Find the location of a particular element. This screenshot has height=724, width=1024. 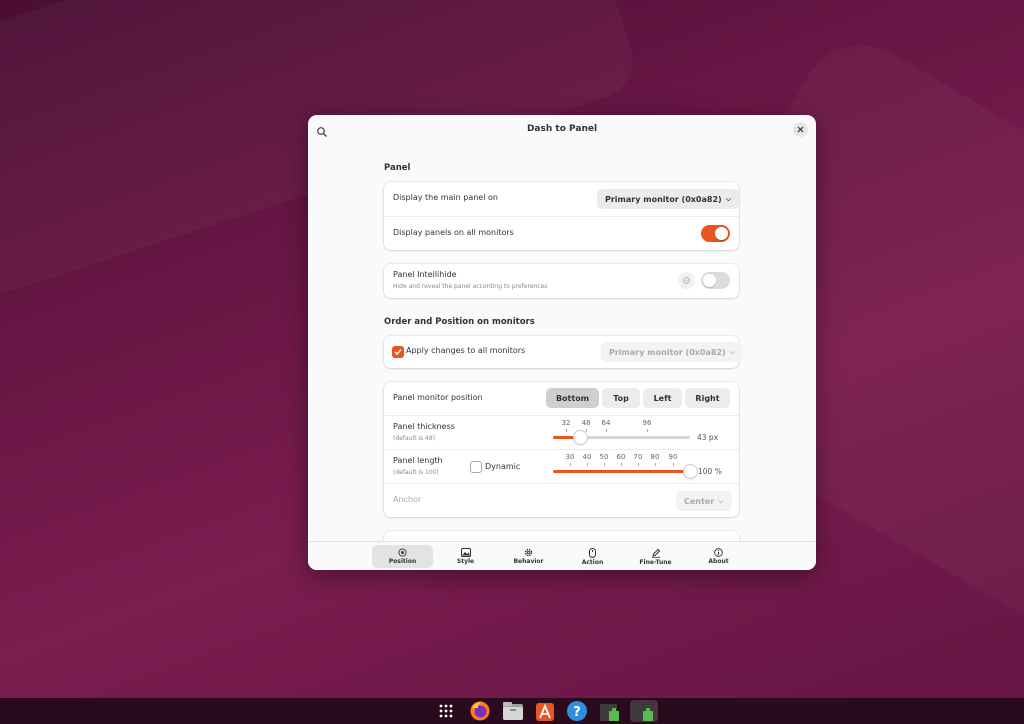

nav-fine-tune: Fine-Tune is located at coordinates (655, 556).